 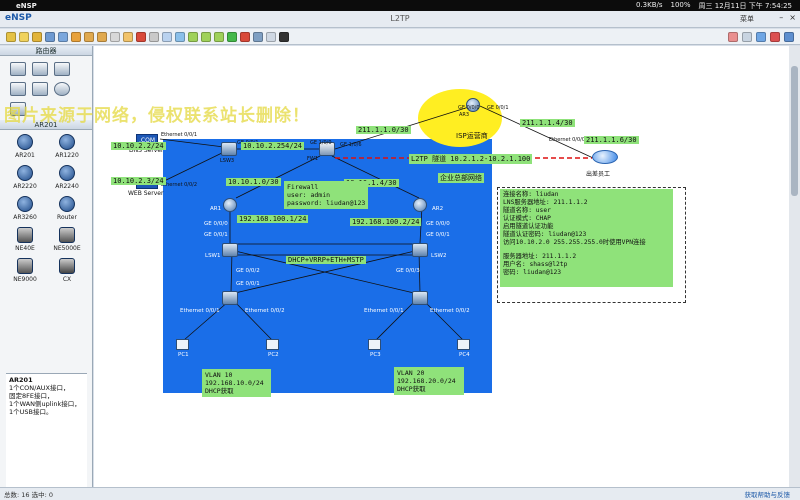 What do you see at coordinates (400, 493) in the screenshot?
I see `status-bar: 总数: 16 选中: 0 获取帮助与反馈` at bounding box center [400, 493].